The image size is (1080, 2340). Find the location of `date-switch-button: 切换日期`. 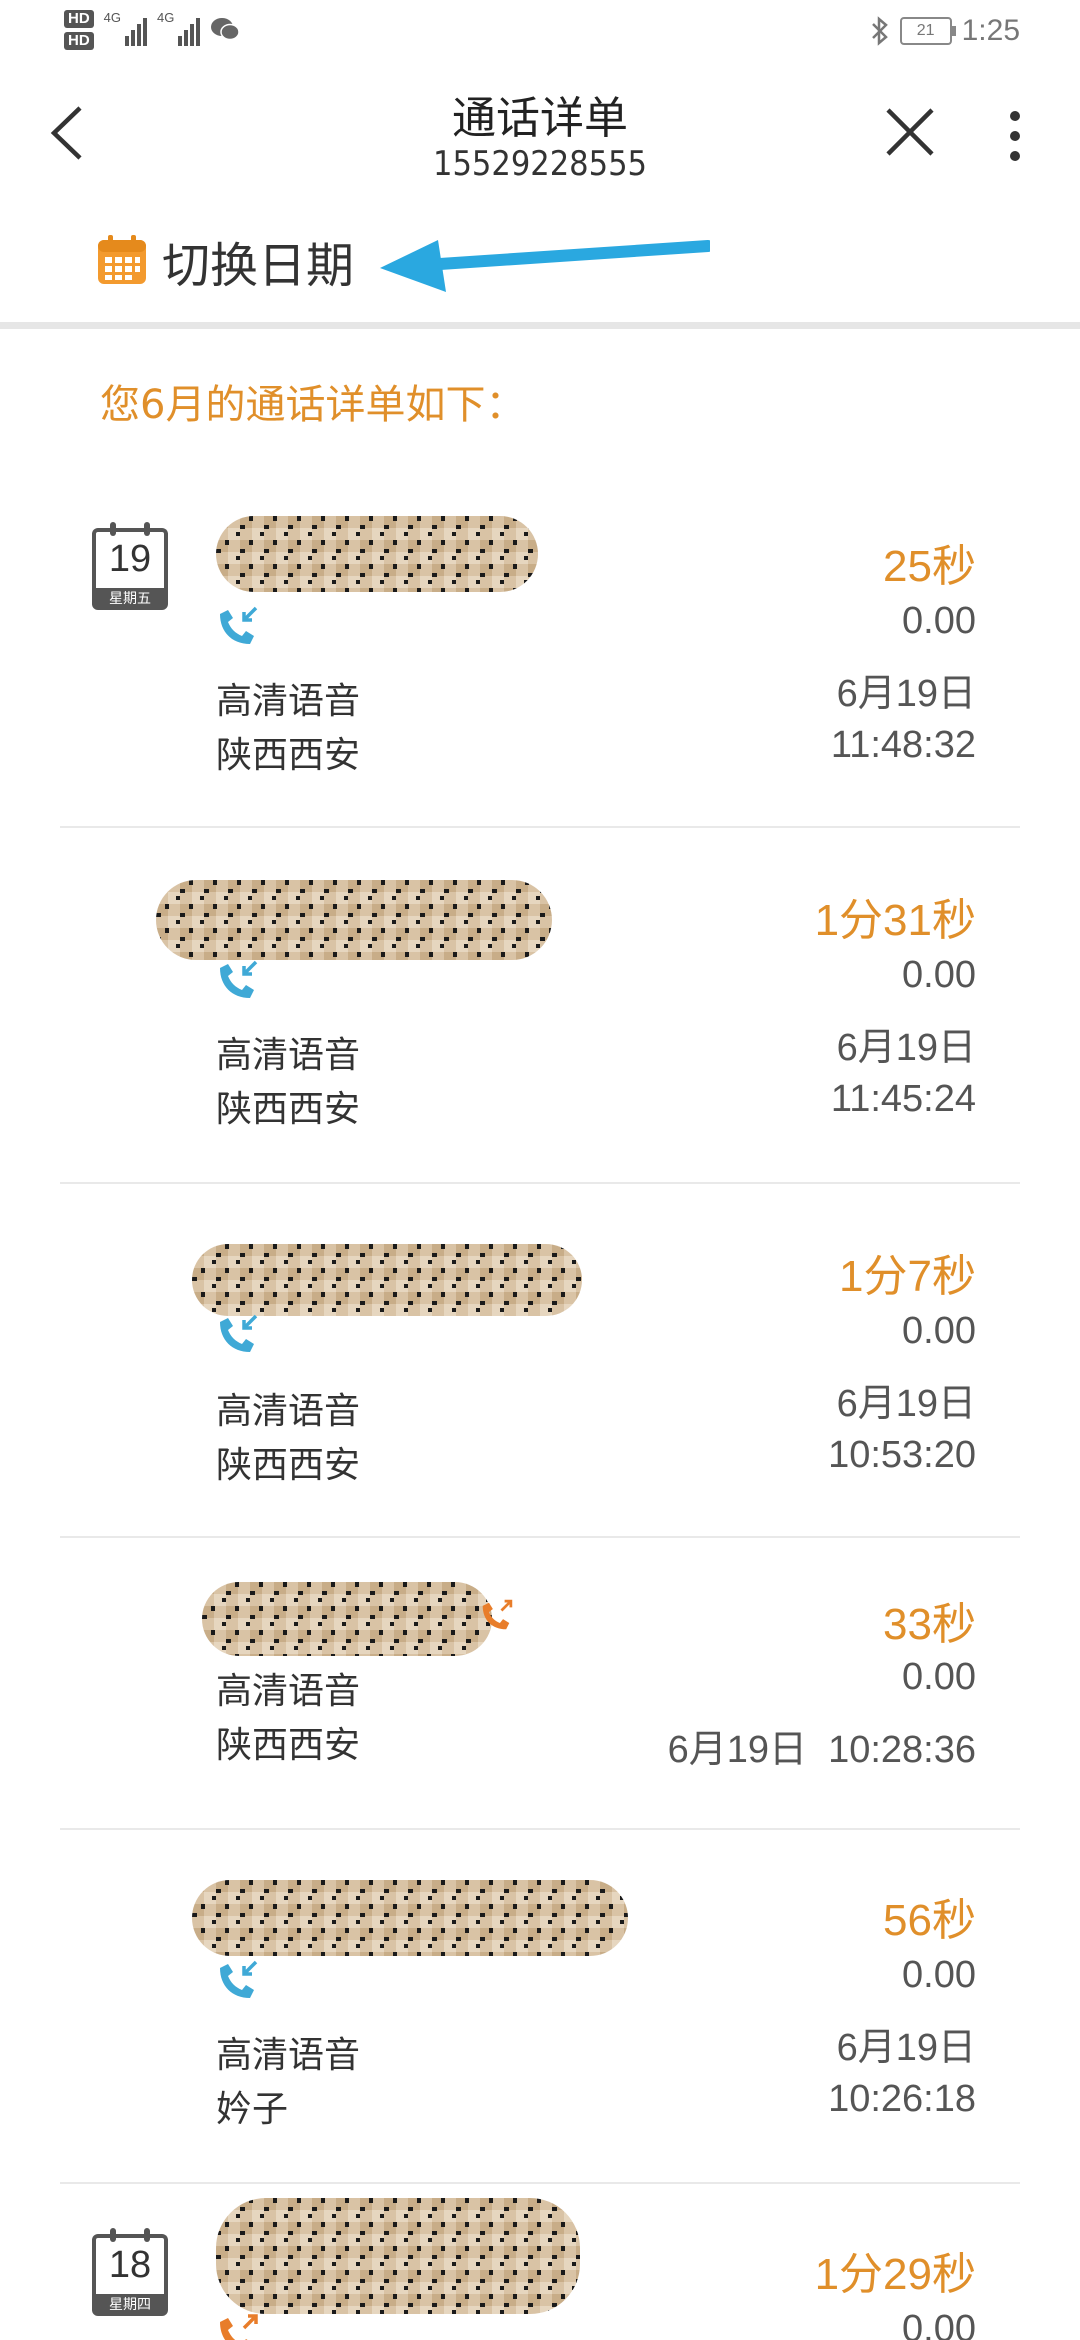

date-switch-button: 切换日期 is located at coordinates (258, 261).